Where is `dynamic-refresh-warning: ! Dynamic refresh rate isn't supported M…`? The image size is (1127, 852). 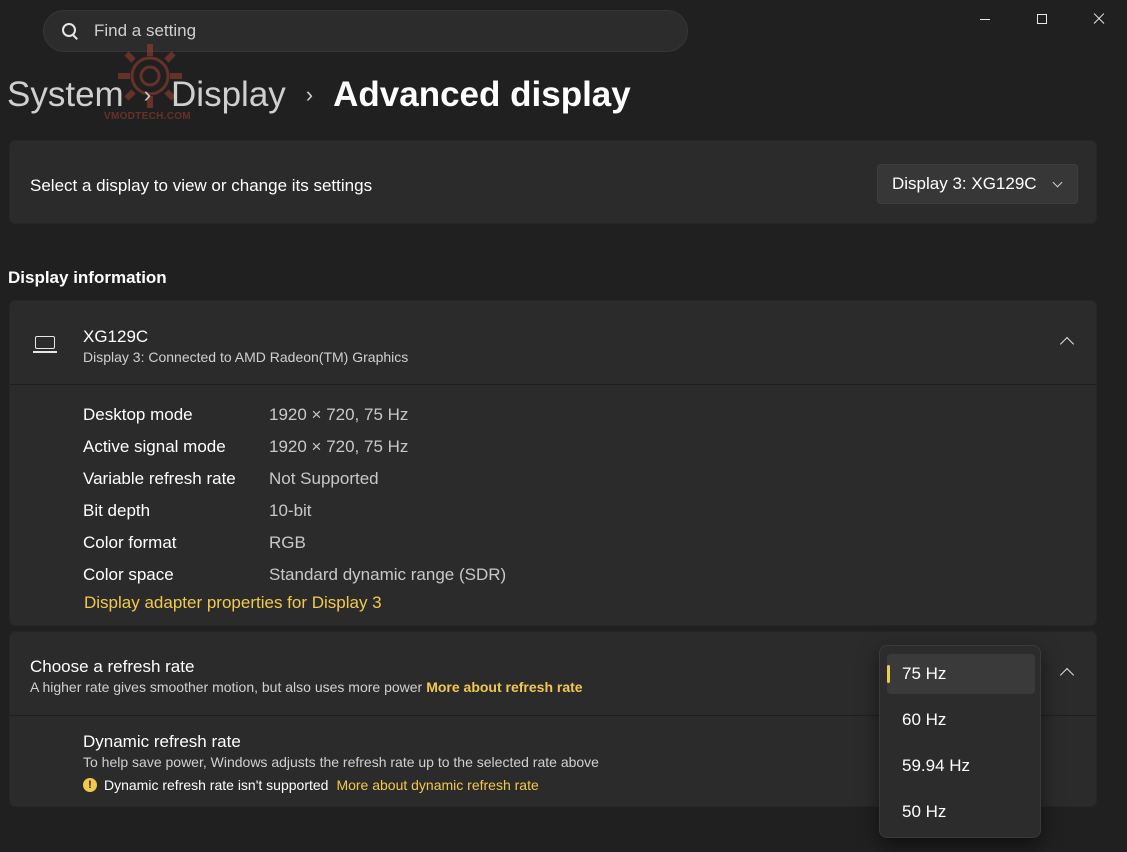 dynamic-refresh-warning: ! Dynamic refresh rate isn't supported M… is located at coordinates (311, 785).